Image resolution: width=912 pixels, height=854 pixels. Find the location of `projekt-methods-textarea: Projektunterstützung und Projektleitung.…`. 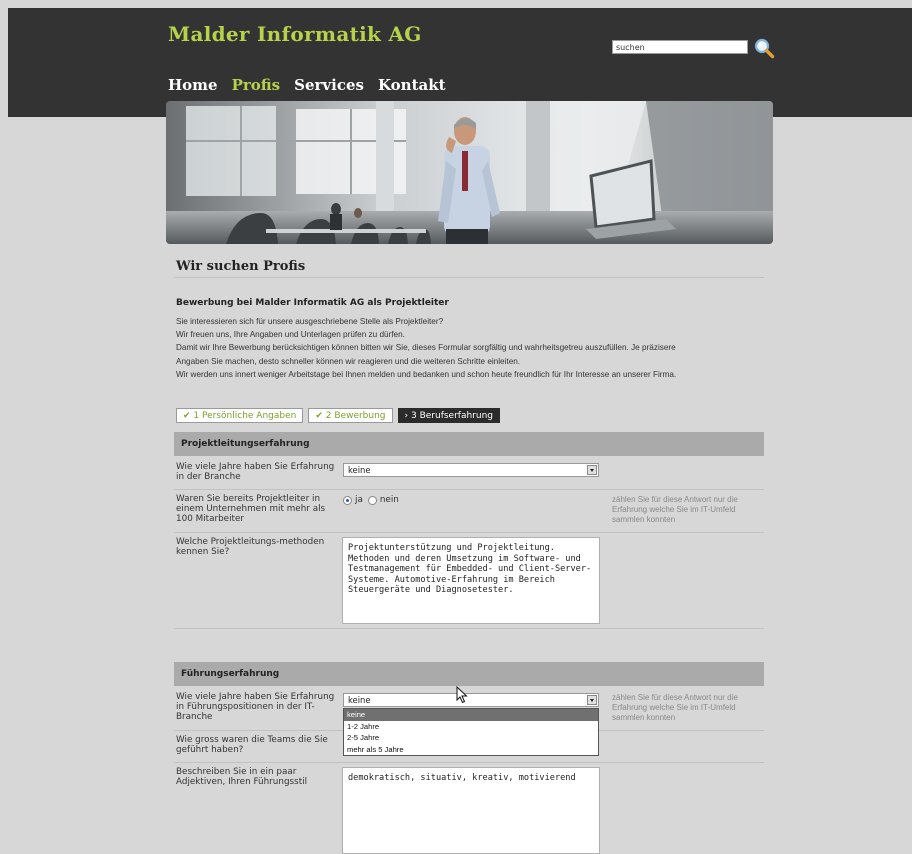

projekt-methods-textarea: Projektunterstützung und Projektleitung.… is located at coordinates (471, 580).